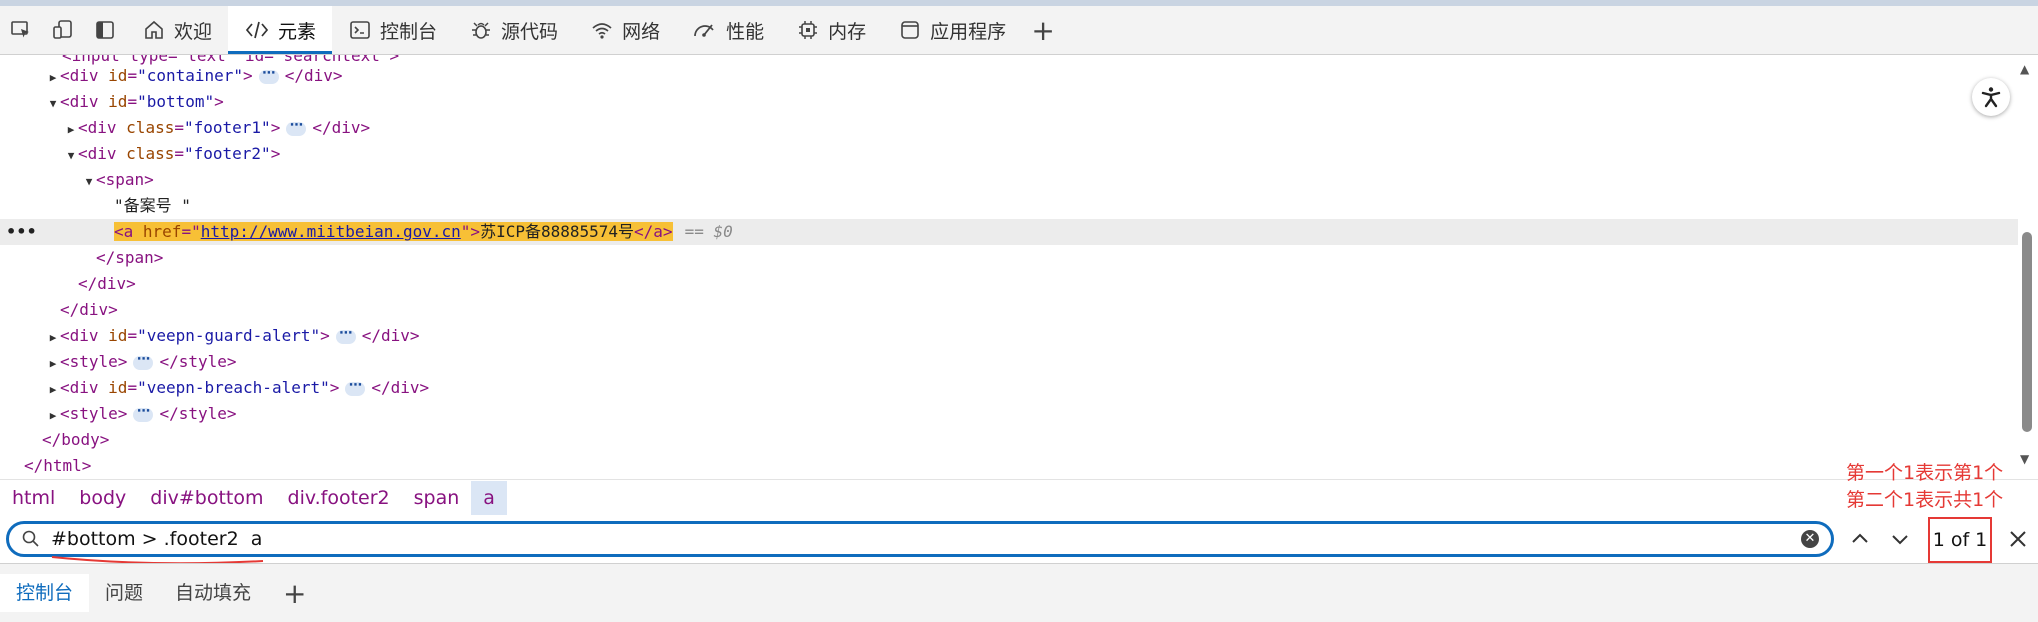  I want to click on dom-text-node: "备案号 ", so click(1009, 206).